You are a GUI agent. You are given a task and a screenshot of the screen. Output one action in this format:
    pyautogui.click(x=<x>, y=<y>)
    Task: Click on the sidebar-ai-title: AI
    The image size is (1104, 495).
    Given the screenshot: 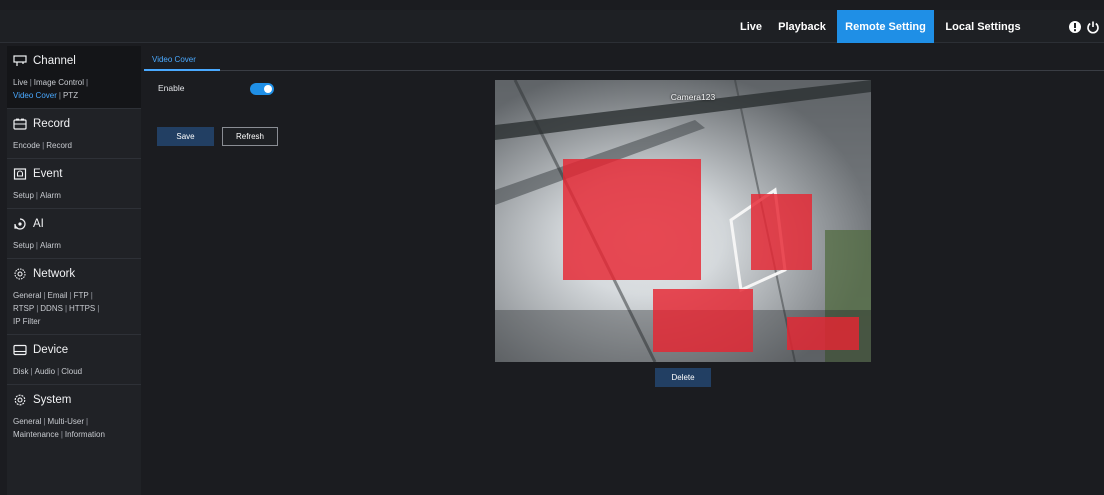 What is the action you would take?
    pyautogui.click(x=38, y=224)
    